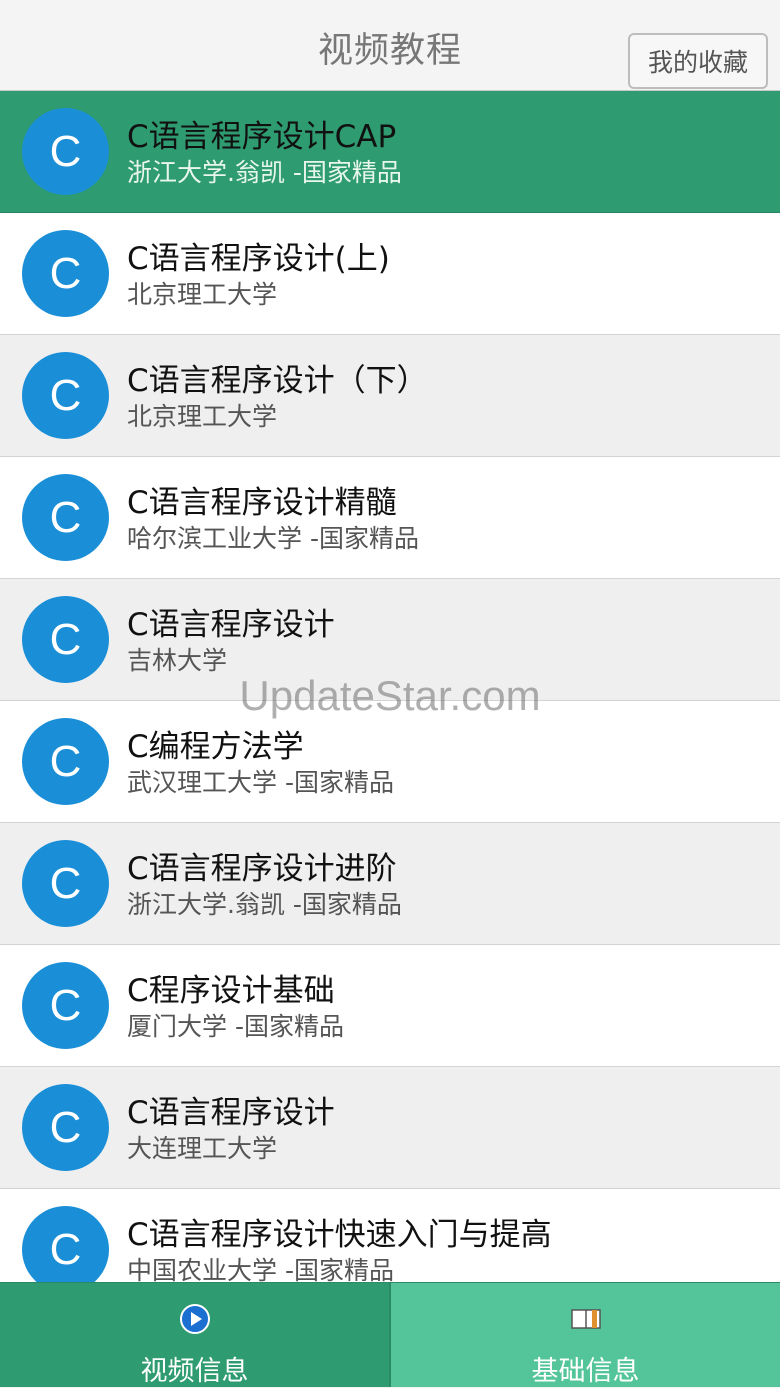  I want to click on book-icon, so click(586, 1319).